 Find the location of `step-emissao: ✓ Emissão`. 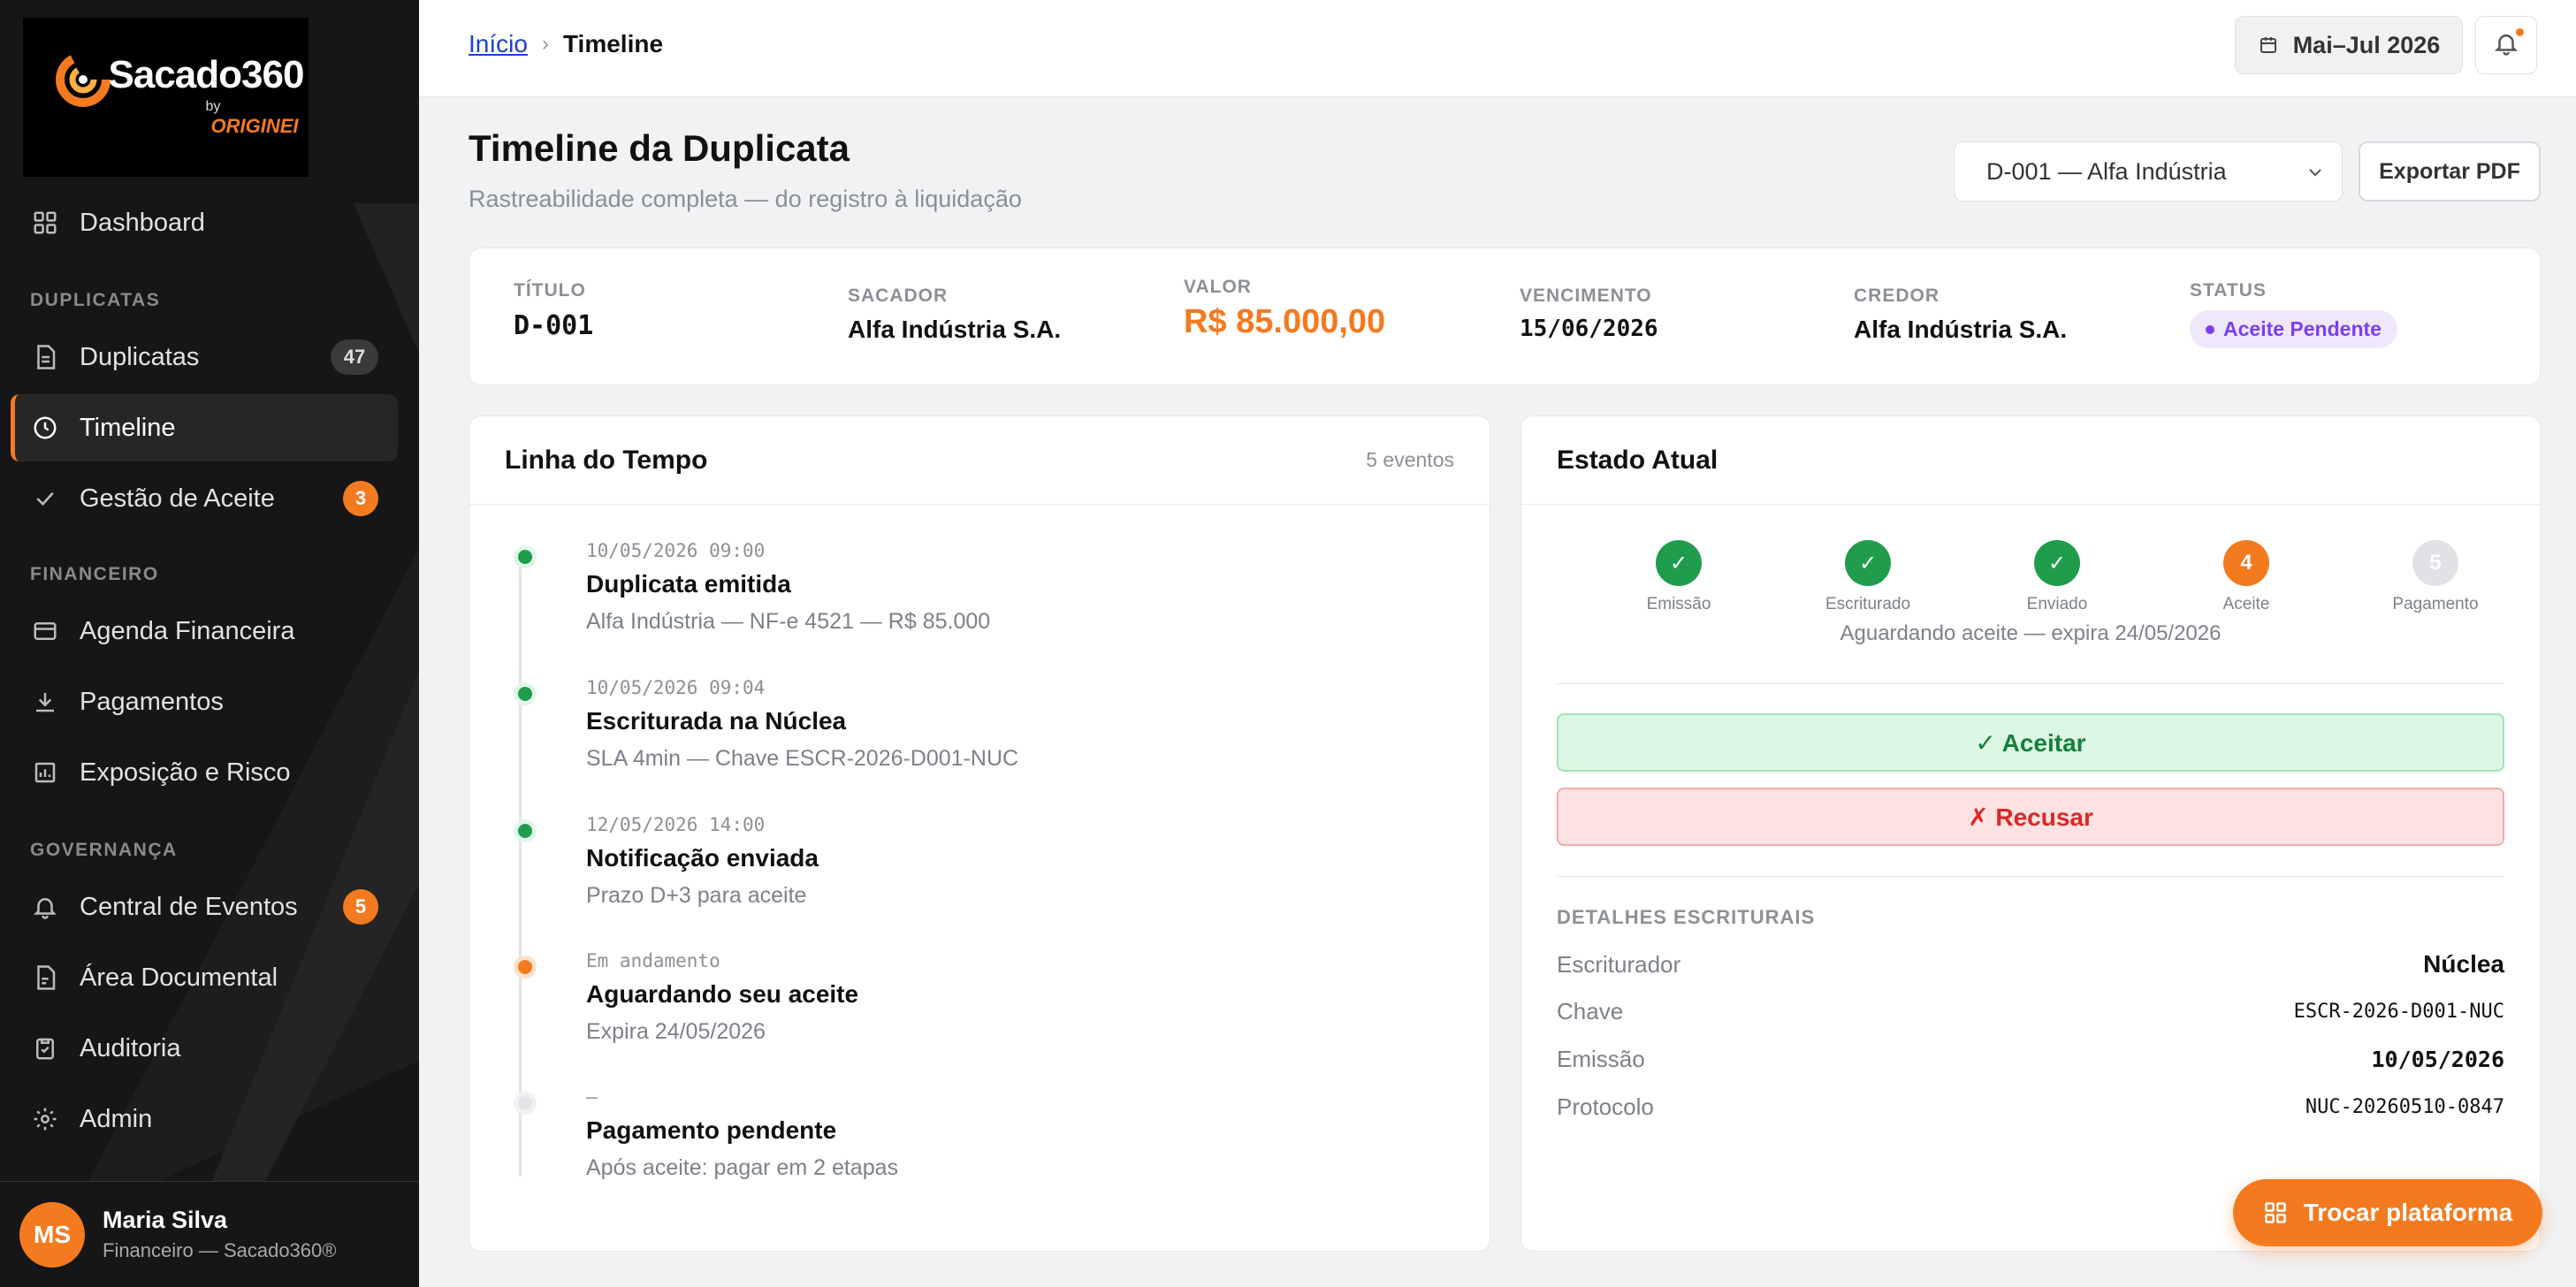

step-emissao: ✓ Emissão is located at coordinates (1678, 577).